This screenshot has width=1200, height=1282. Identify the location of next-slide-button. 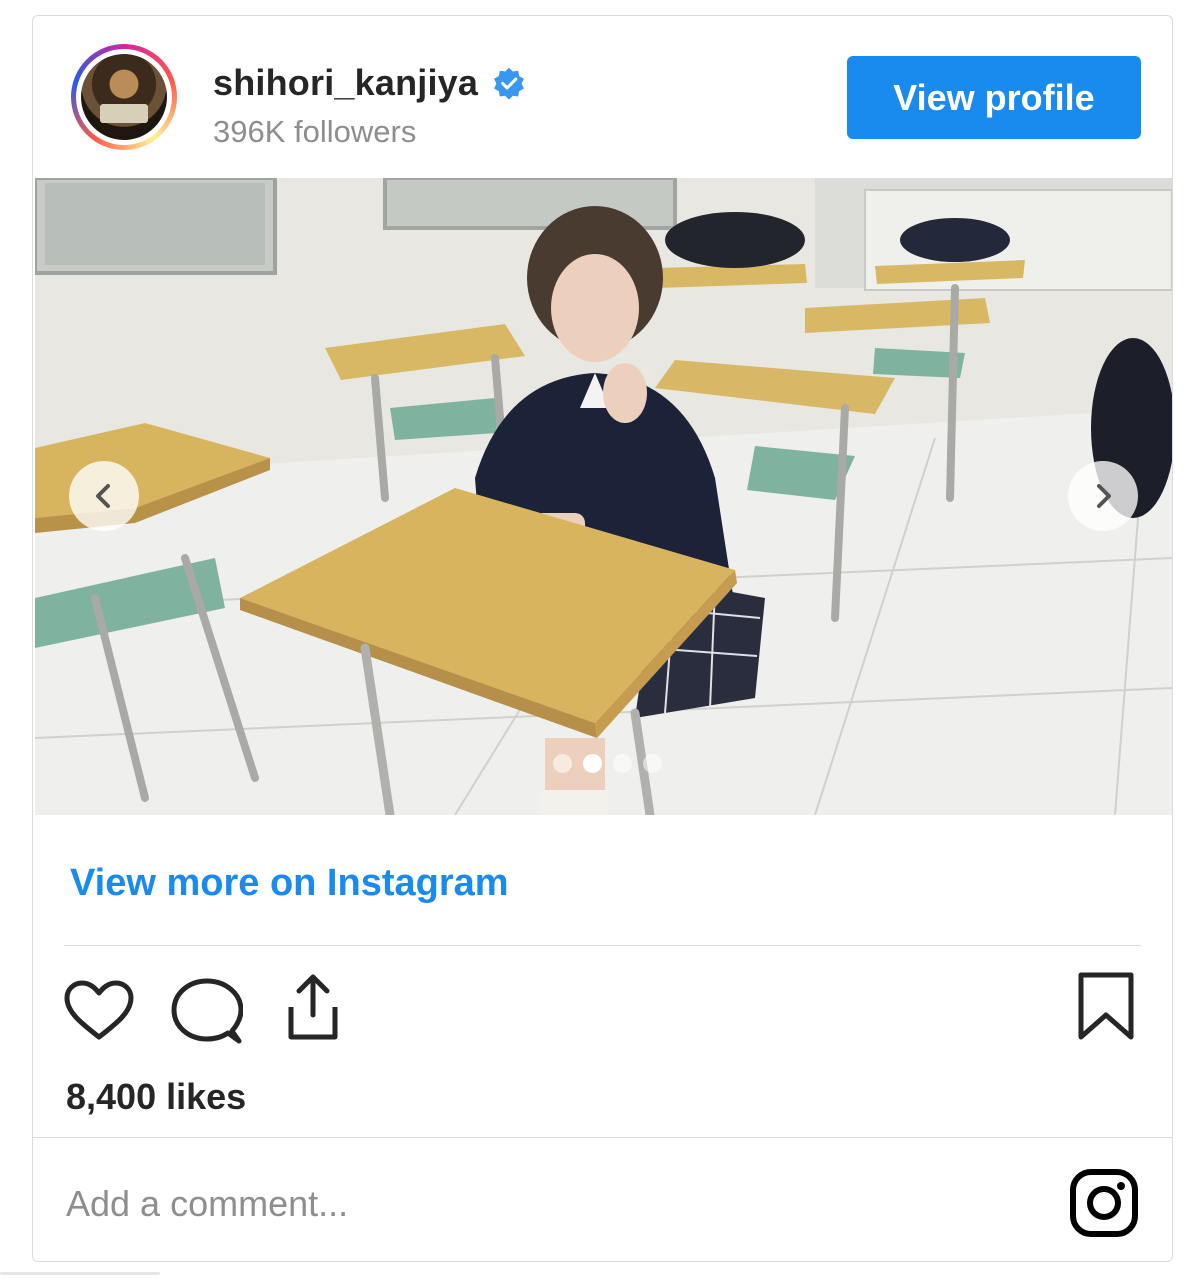
(1103, 496).